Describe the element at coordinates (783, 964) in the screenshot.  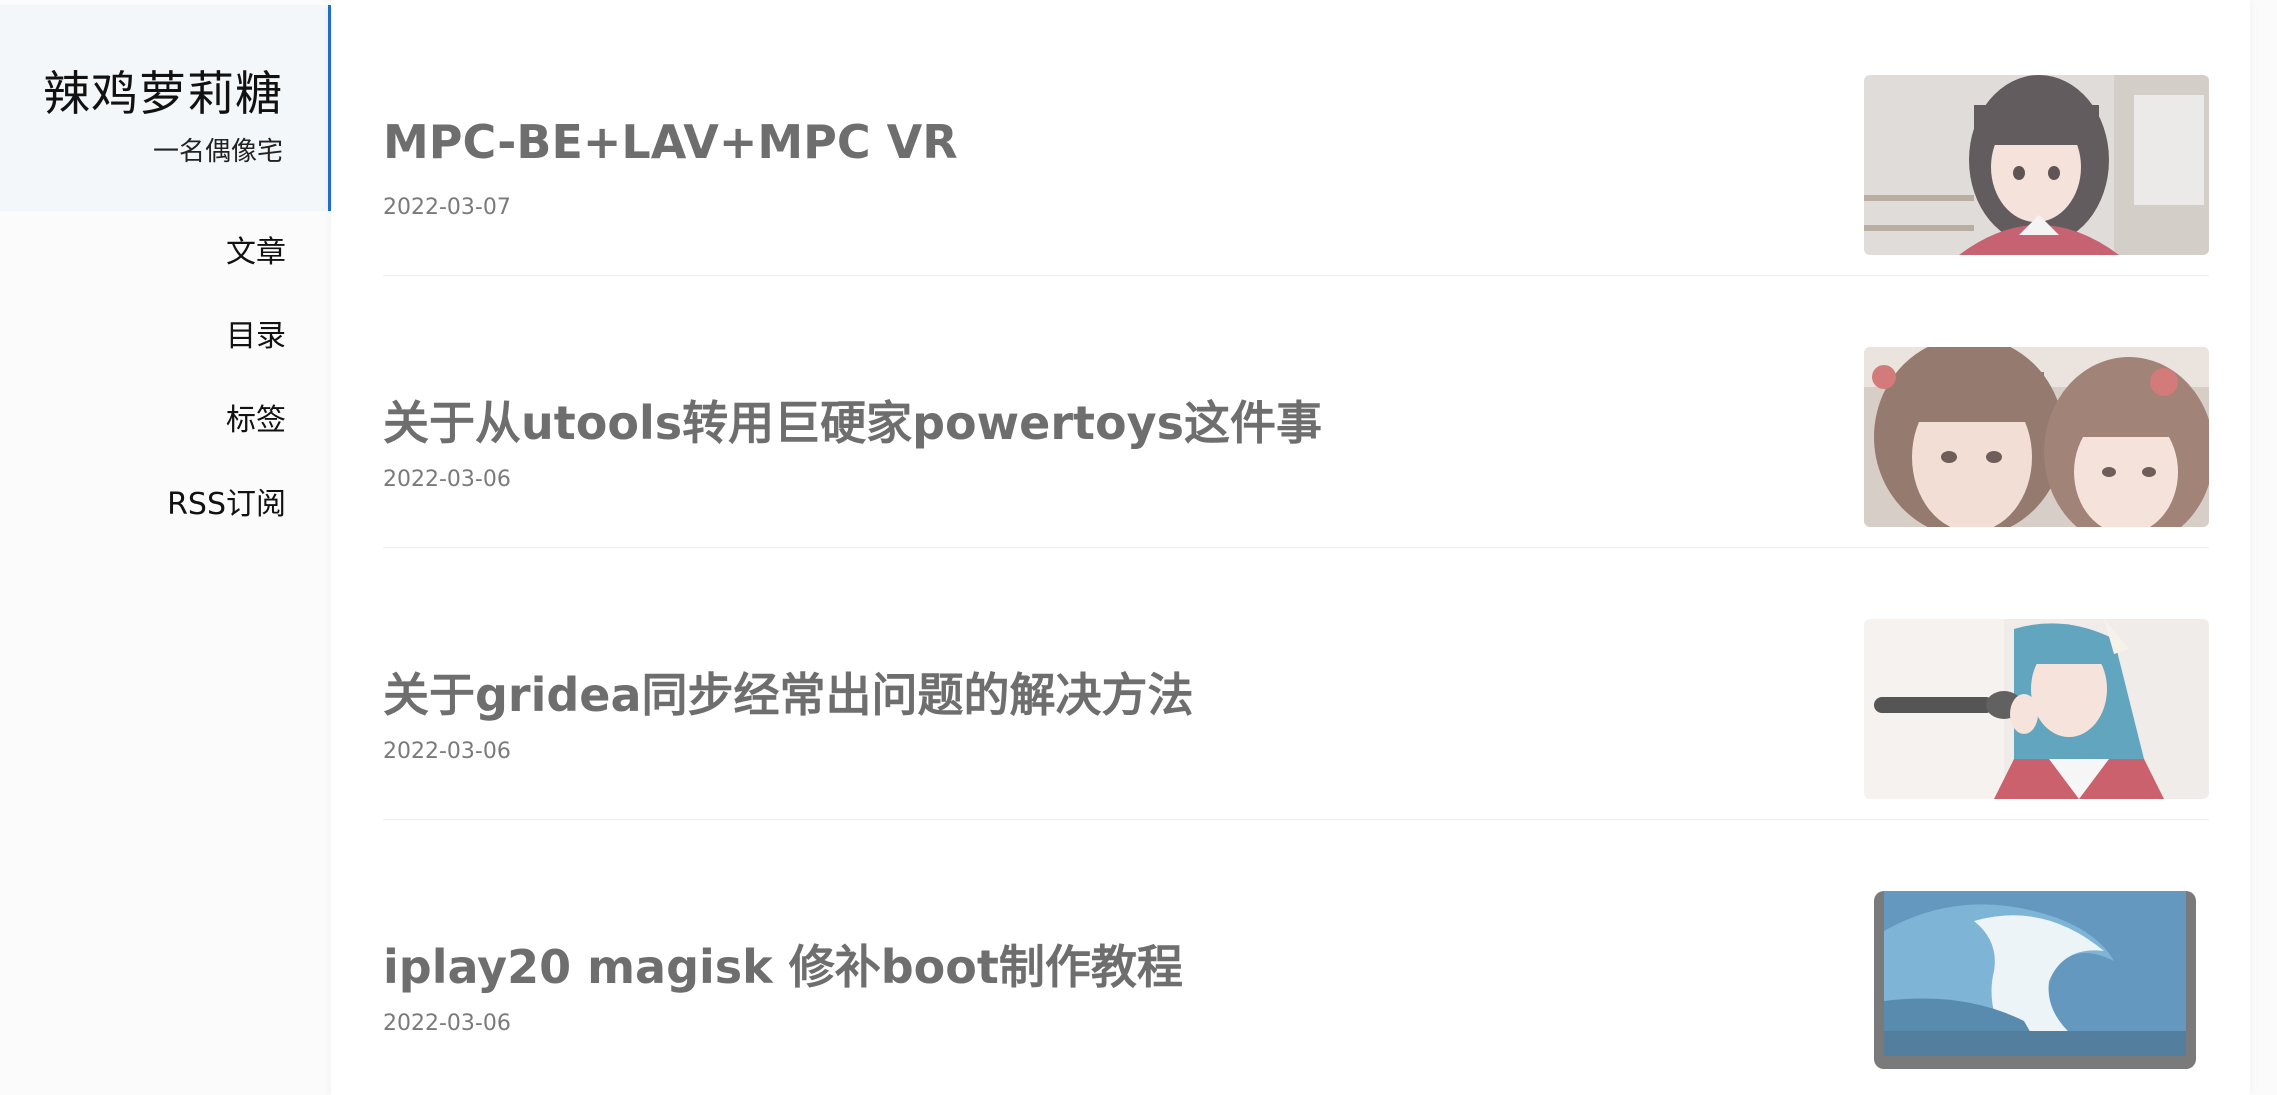
I see `post-title: iplay20 magisk 修补boot制作教程` at that location.